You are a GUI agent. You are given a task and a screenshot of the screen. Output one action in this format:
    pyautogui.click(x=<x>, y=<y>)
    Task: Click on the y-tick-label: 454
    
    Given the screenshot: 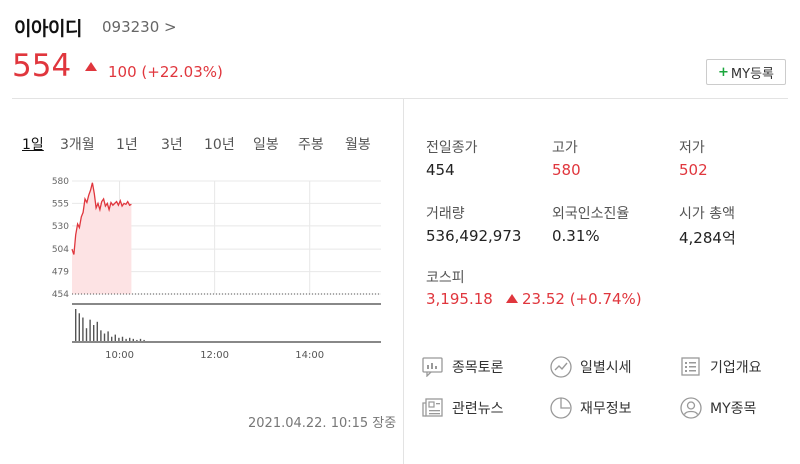 What is the action you would take?
    pyautogui.click(x=60, y=295)
    